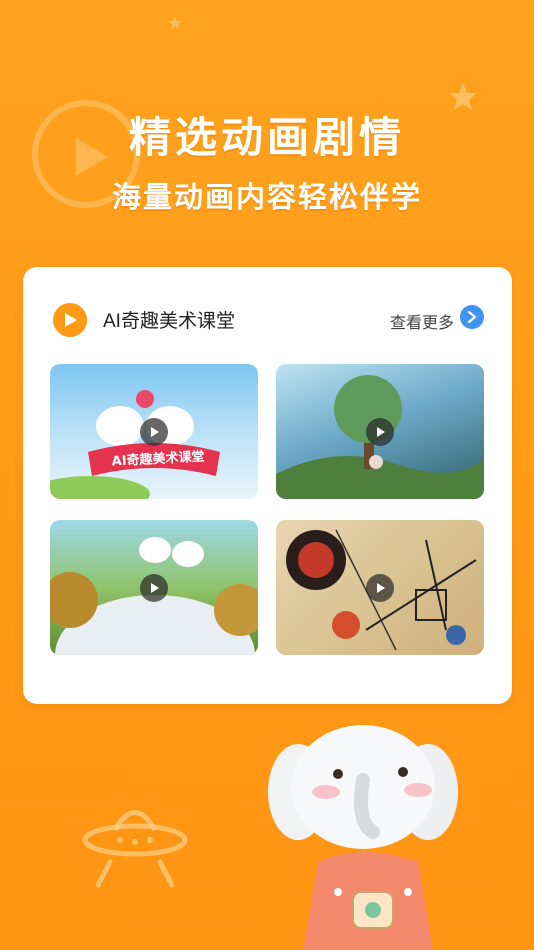 The width and height of the screenshot is (534, 950). I want to click on ufo-decoration-icon, so click(135, 849).